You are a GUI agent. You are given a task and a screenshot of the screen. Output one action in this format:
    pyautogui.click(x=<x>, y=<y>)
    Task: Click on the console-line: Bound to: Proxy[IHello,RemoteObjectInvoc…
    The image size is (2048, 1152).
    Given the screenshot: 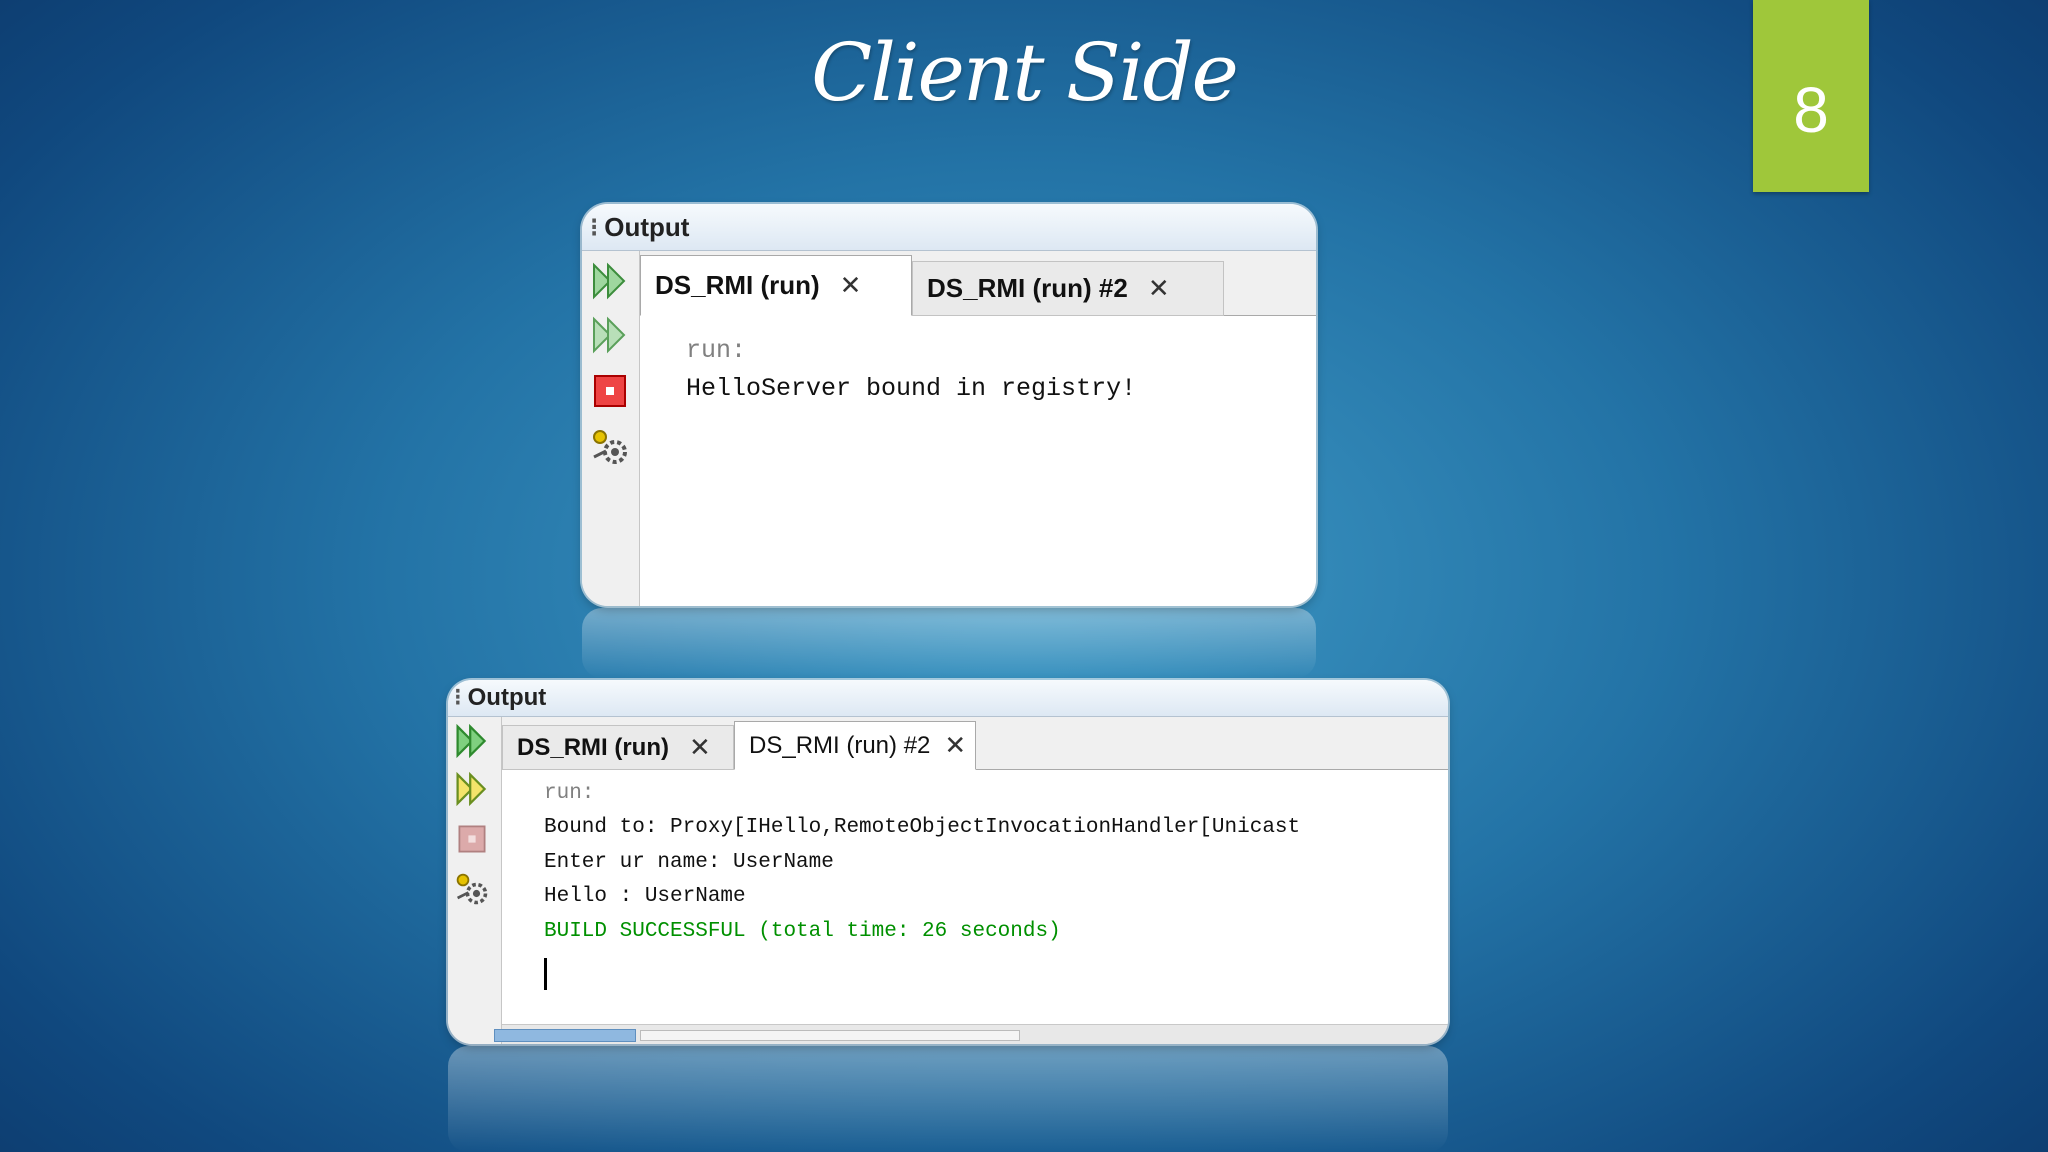 What is the action you would take?
    pyautogui.click(x=922, y=827)
    